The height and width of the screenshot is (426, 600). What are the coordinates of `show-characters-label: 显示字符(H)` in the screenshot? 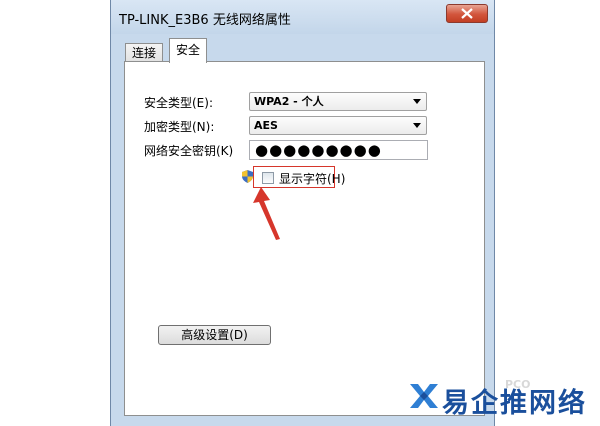 It's located at (312, 178).